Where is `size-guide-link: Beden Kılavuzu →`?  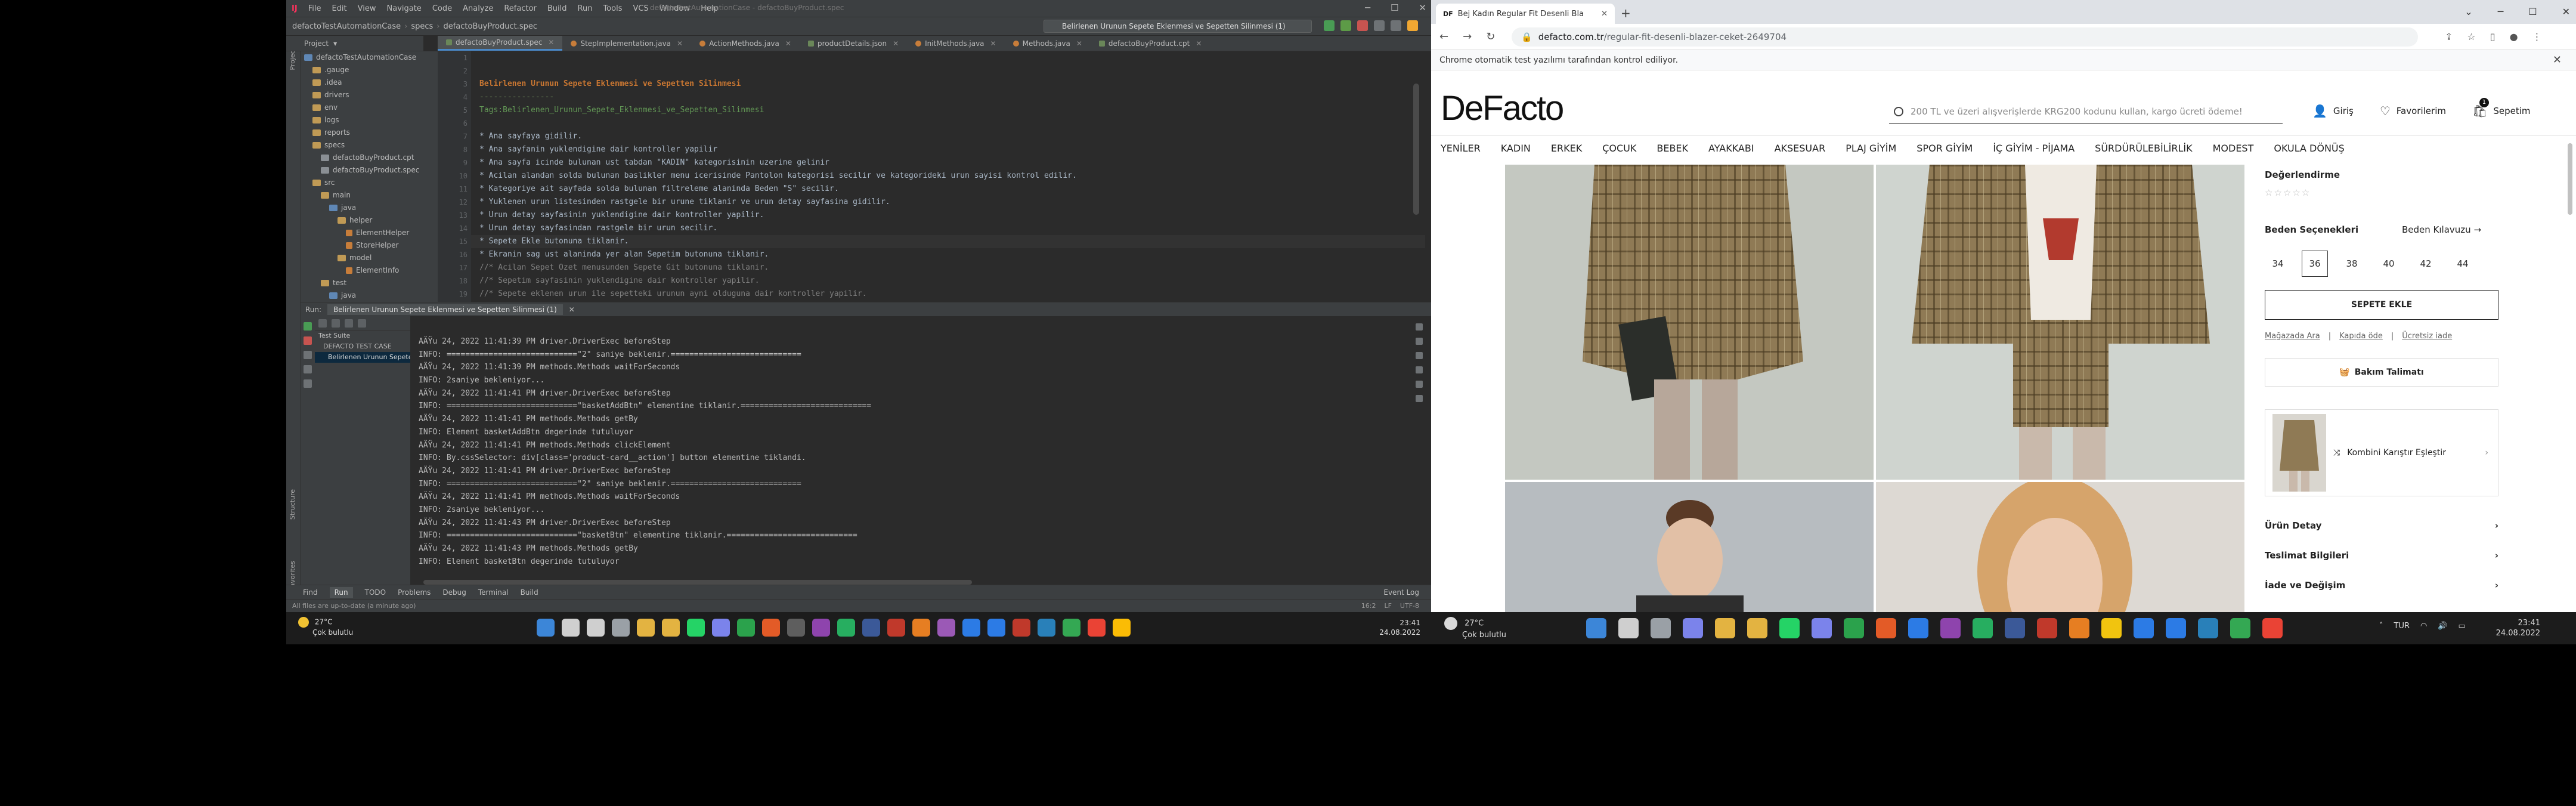 size-guide-link: Beden Kılavuzu → is located at coordinates (2441, 229).